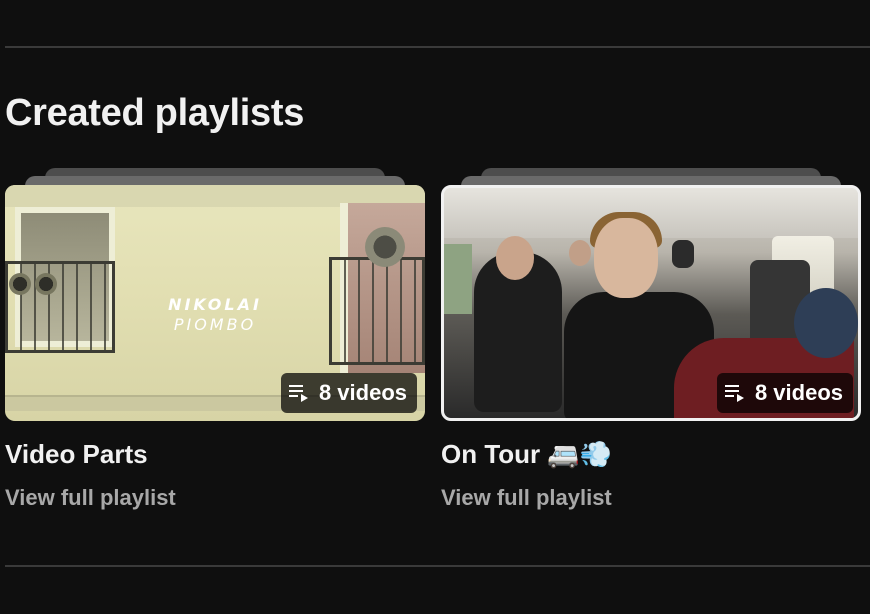 The image size is (870, 614). I want to click on bottom-divider, so click(437, 566).